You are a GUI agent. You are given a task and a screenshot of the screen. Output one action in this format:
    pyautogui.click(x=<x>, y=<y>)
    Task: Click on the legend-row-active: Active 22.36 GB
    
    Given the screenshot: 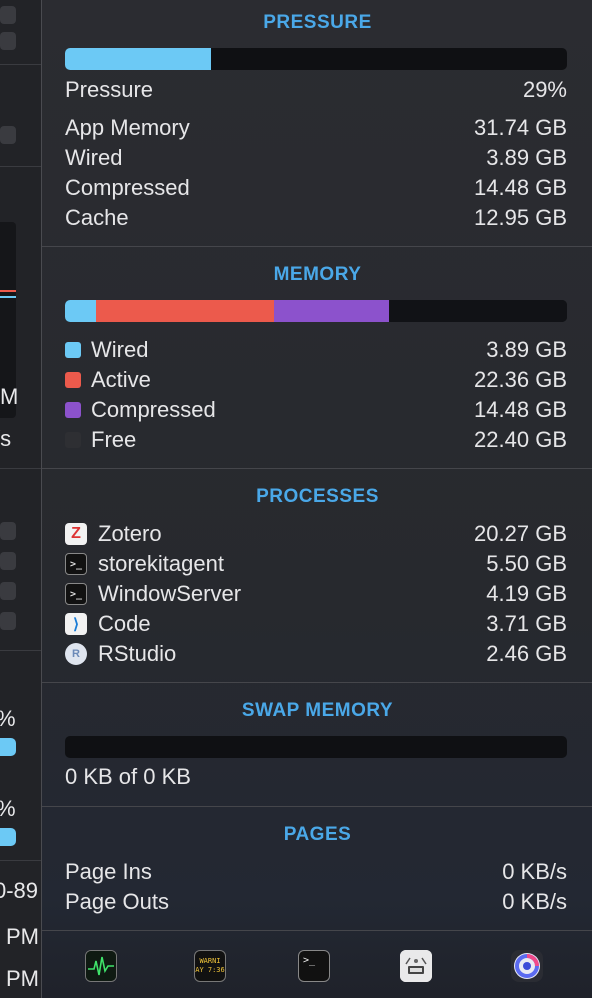 What is the action you would take?
    pyautogui.click(x=316, y=380)
    